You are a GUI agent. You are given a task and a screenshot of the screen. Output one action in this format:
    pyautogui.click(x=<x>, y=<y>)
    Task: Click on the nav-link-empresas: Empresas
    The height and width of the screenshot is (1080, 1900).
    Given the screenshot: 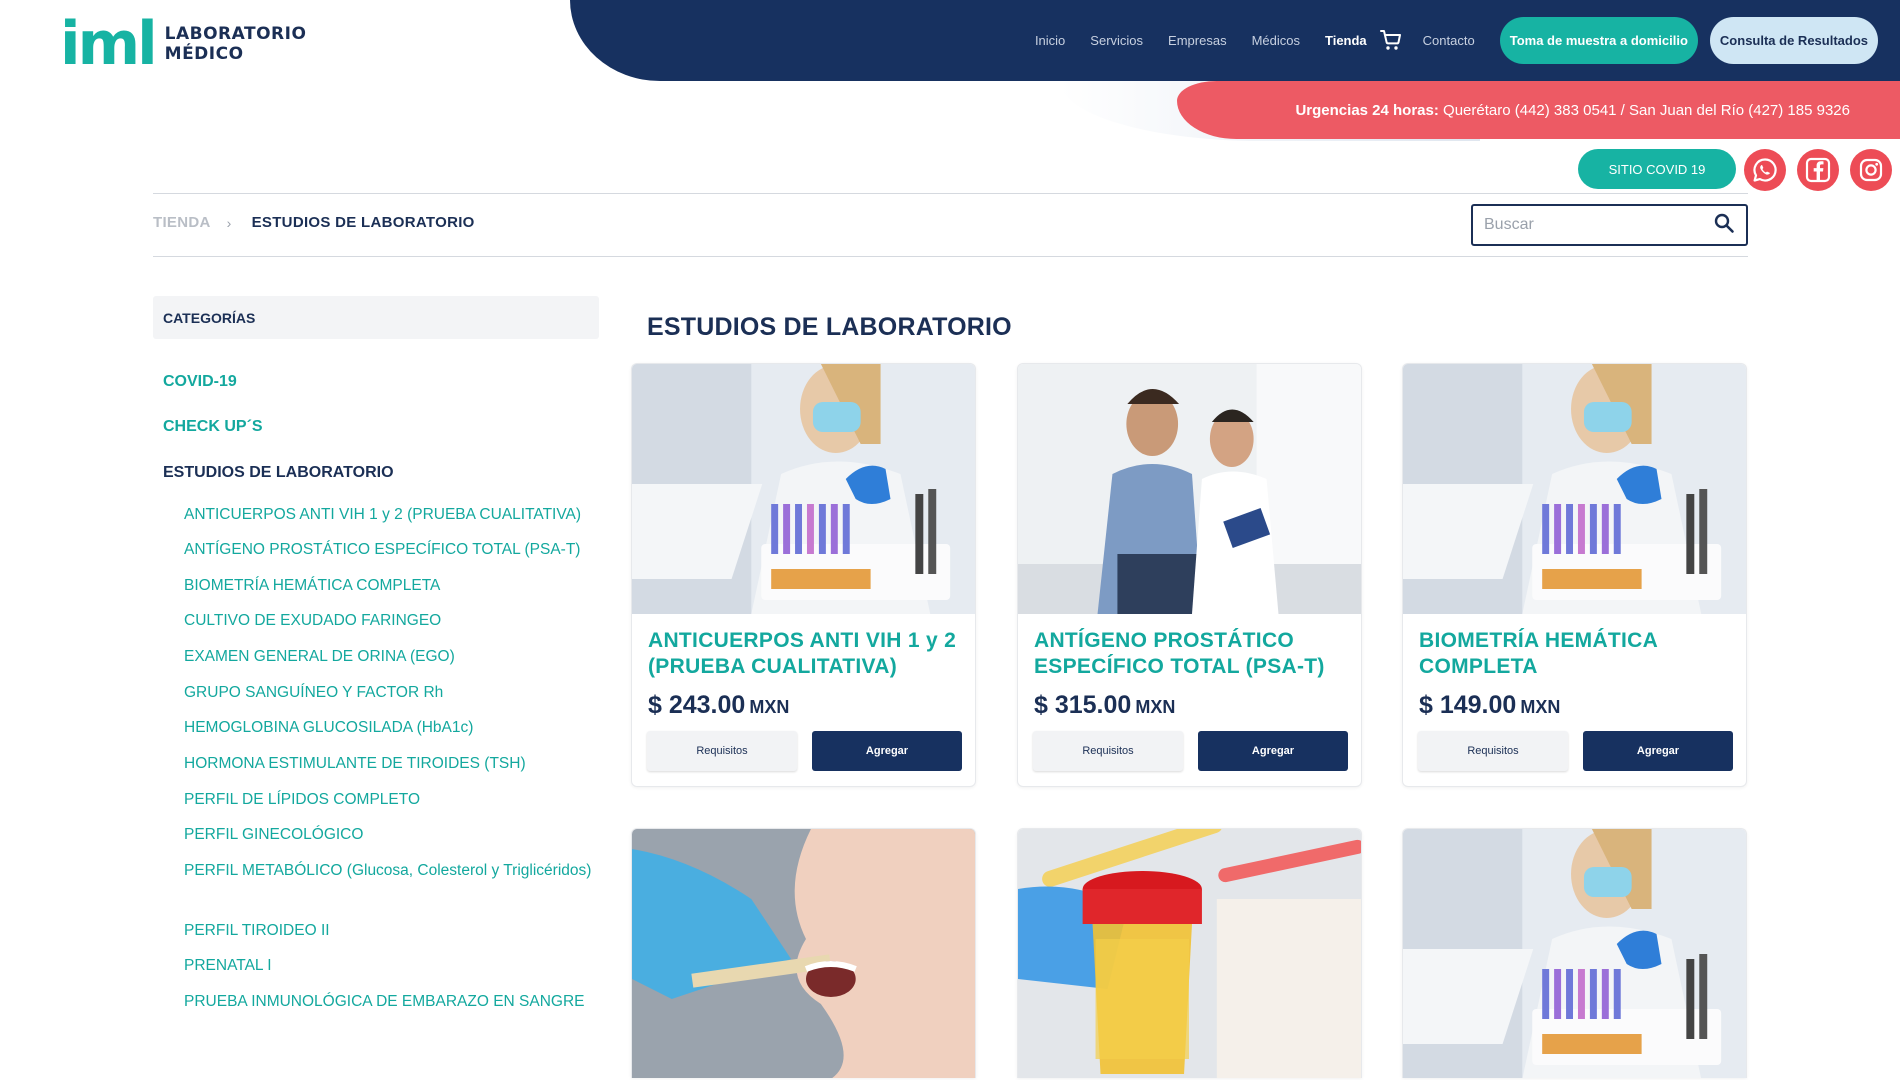 What is the action you would take?
    pyautogui.click(x=1197, y=40)
    